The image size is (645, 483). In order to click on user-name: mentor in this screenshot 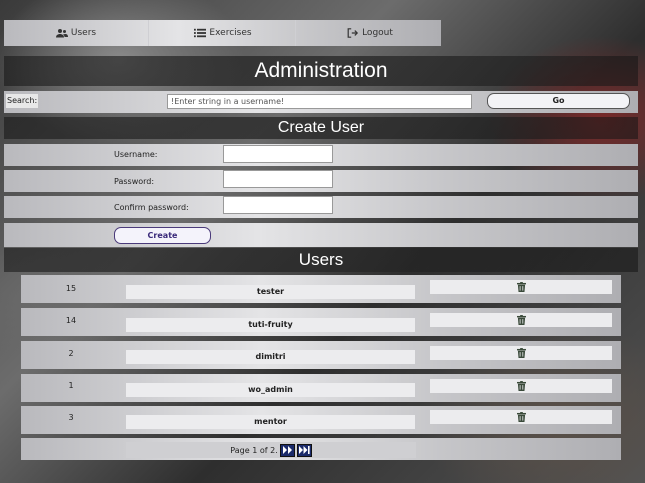, I will do `click(270, 422)`.